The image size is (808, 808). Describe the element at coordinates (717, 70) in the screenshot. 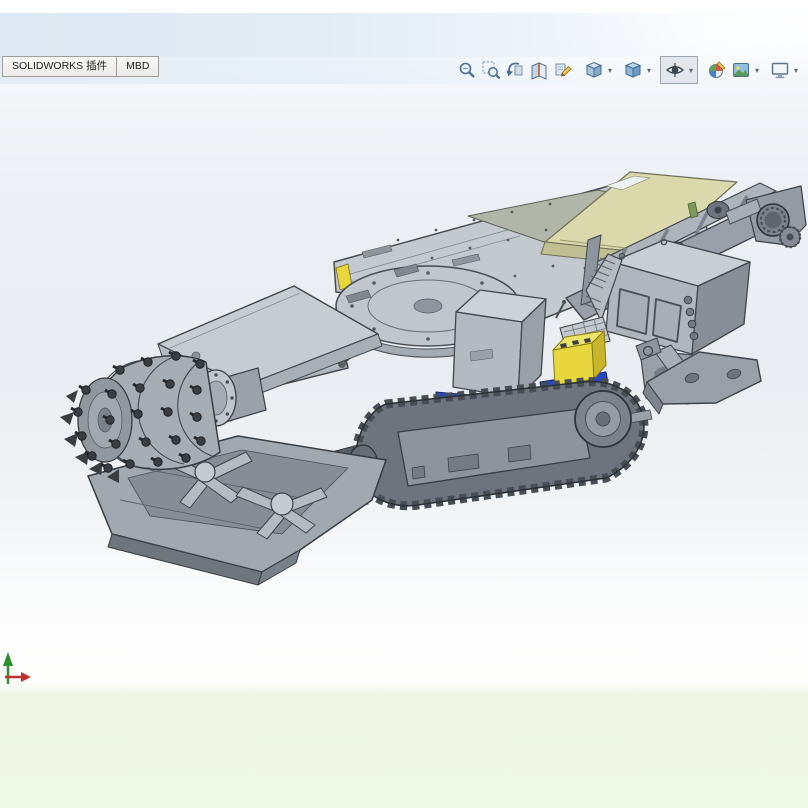

I see `edit-appearance-icon` at that location.